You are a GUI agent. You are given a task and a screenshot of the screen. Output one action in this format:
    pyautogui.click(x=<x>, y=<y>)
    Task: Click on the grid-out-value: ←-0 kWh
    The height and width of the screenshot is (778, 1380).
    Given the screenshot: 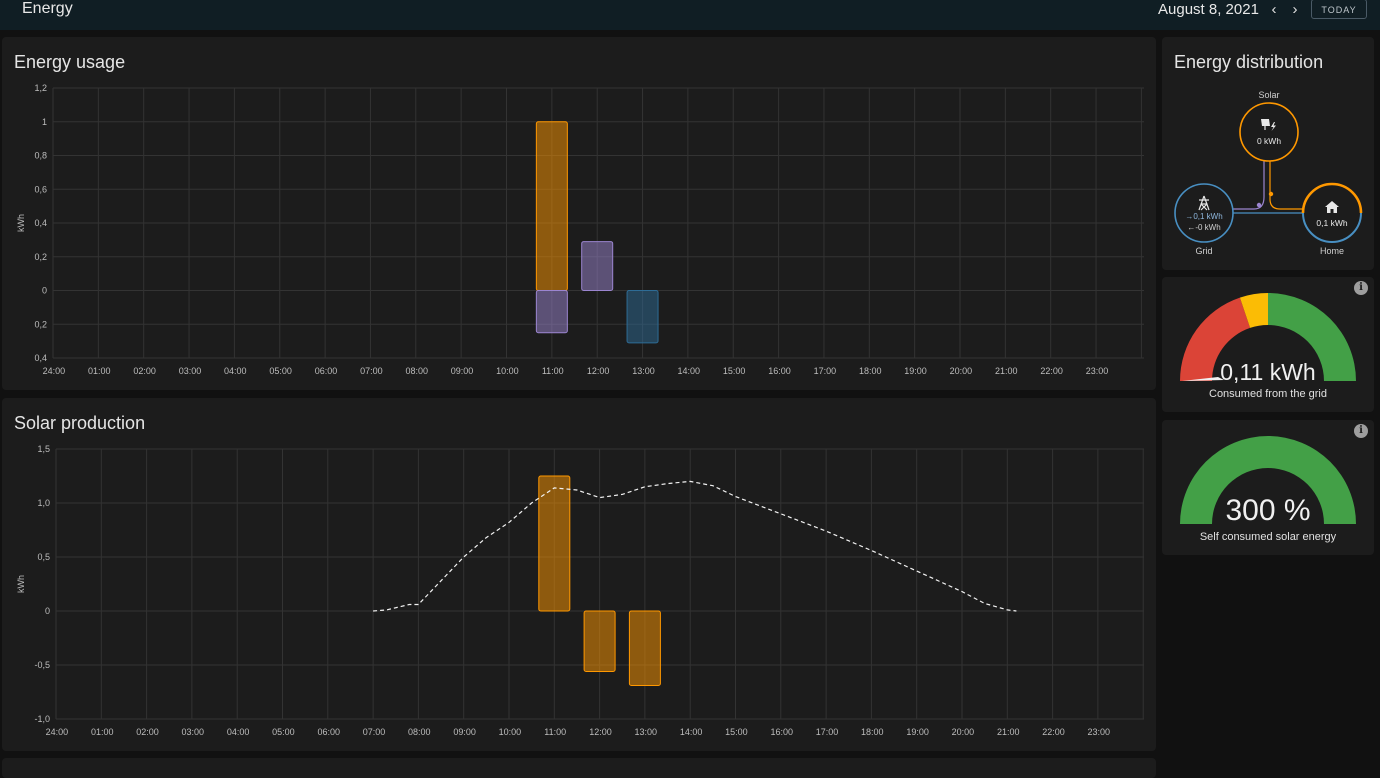 What is the action you would take?
    pyautogui.click(x=1203, y=227)
    